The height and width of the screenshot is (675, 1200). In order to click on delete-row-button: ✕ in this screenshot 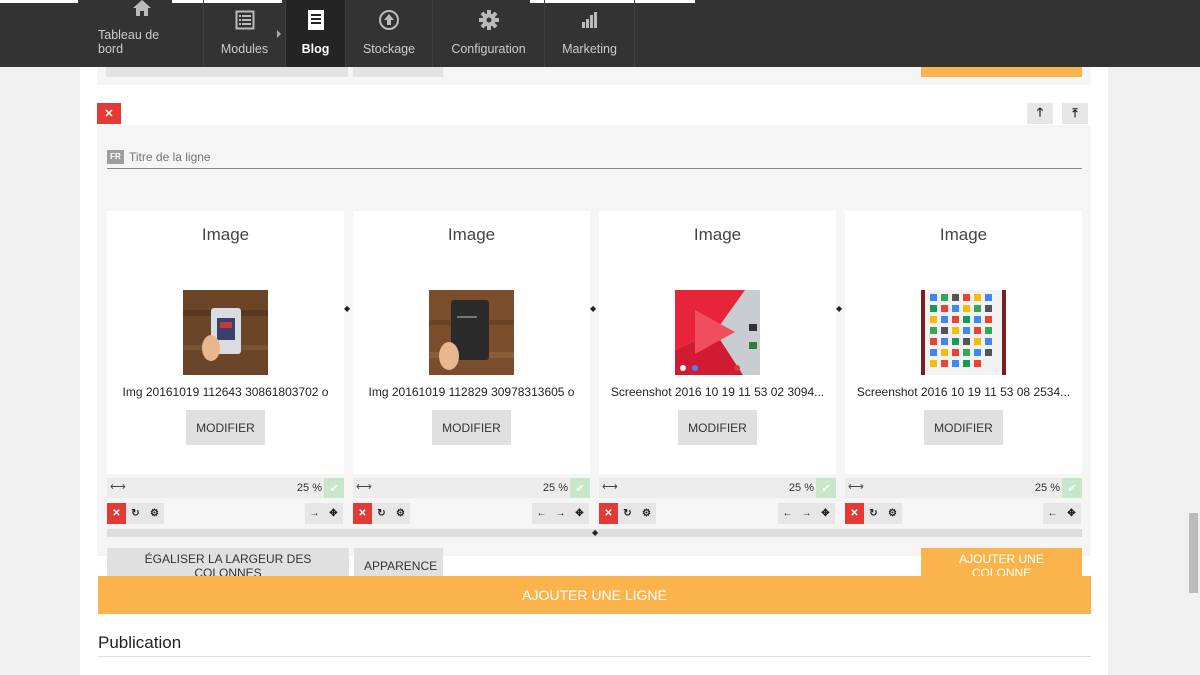, I will do `click(109, 113)`.